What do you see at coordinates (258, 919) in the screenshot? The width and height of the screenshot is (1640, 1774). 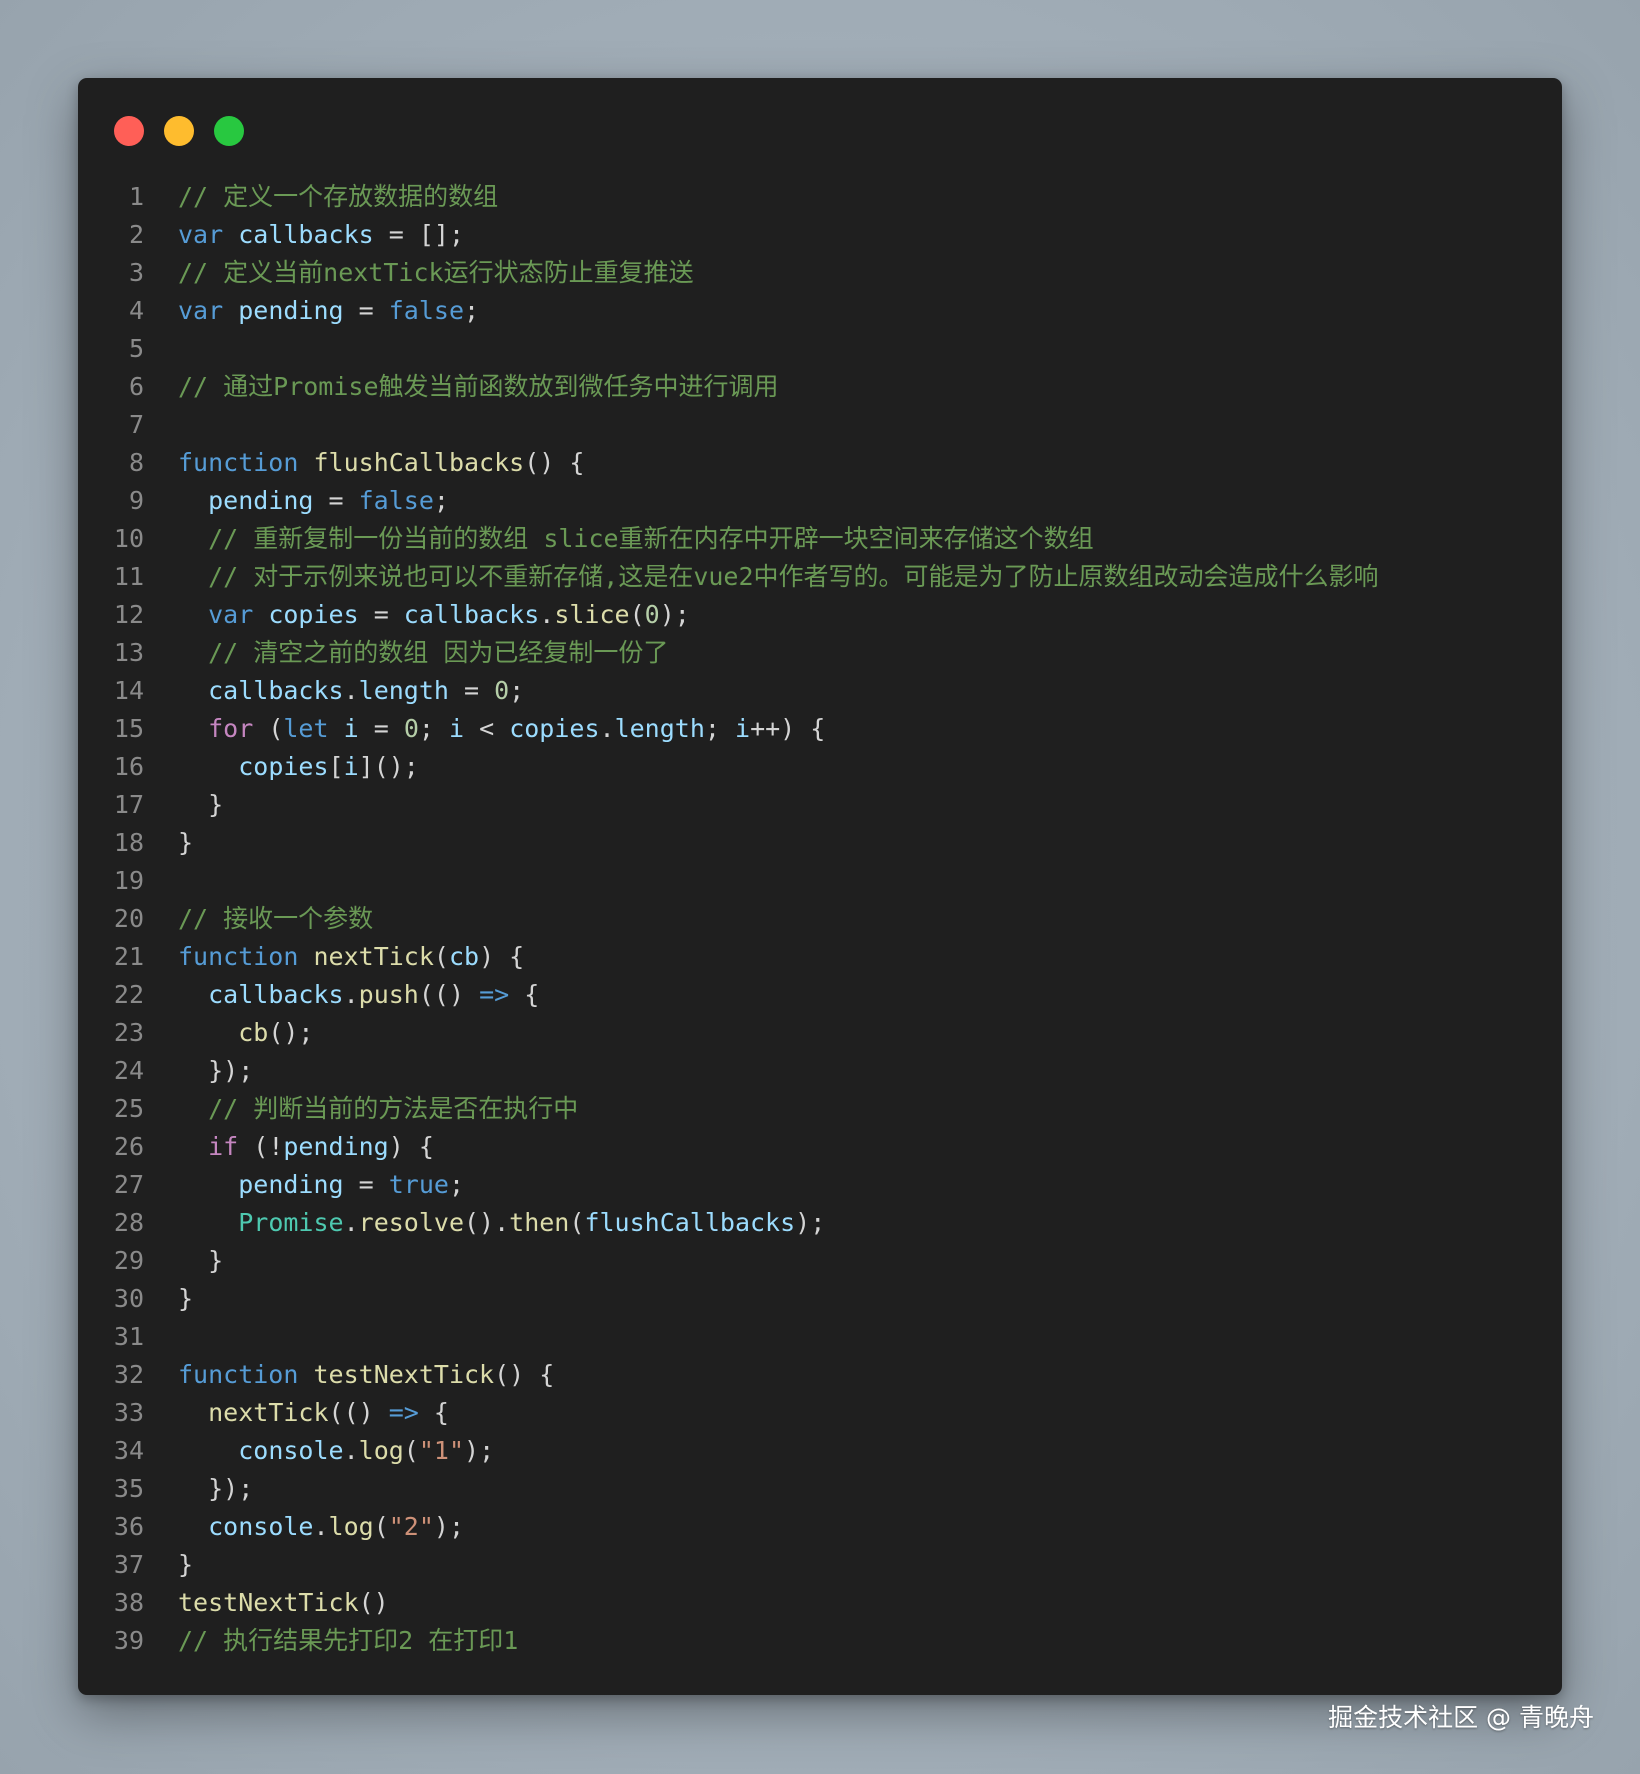 I see `line-source: // 接收一个参数` at bounding box center [258, 919].